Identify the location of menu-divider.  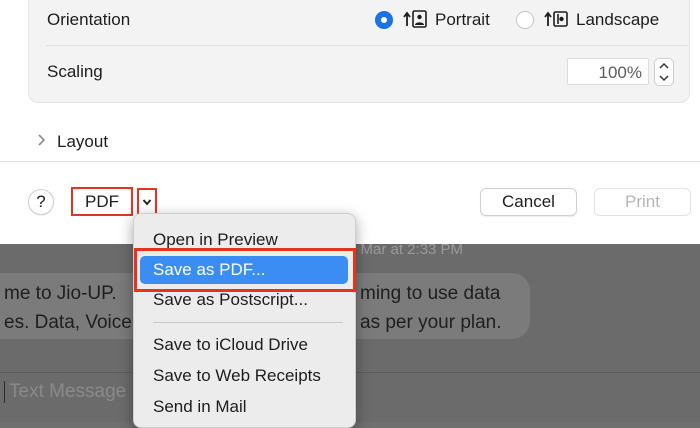
(248, 322).